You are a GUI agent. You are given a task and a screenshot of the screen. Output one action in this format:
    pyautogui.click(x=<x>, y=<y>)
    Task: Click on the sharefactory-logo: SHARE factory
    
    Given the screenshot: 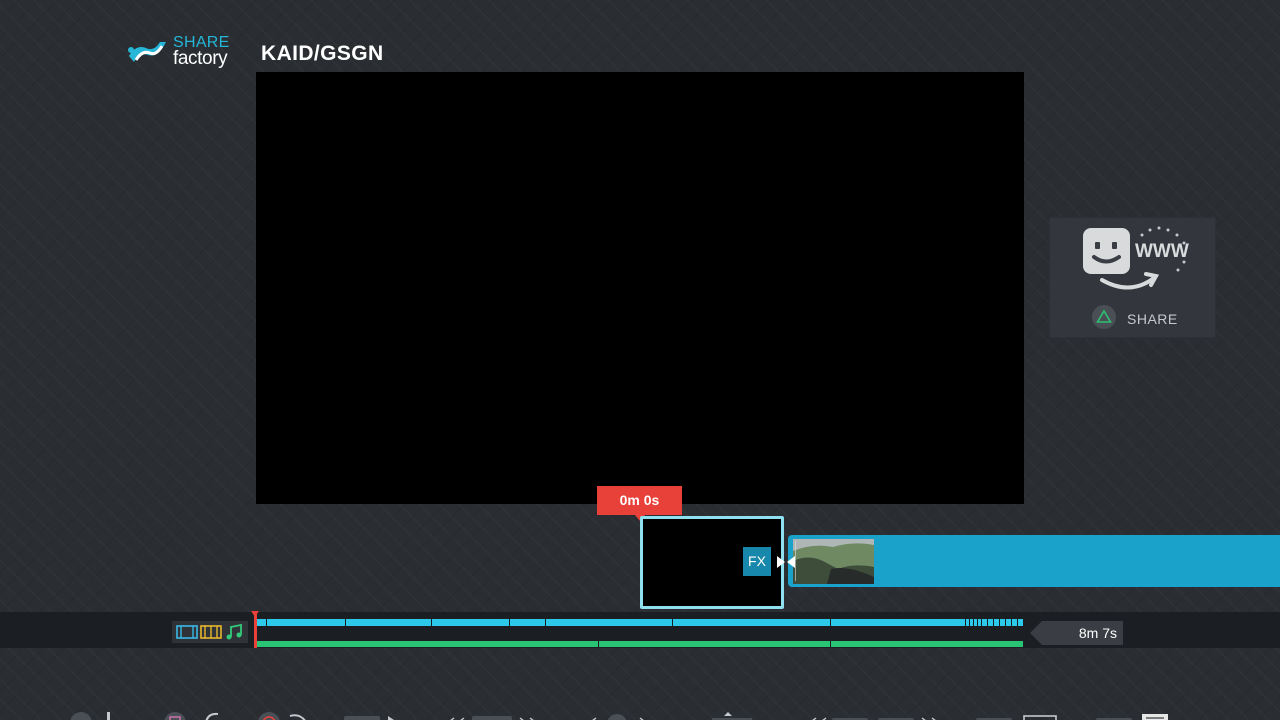 What is the action you would take?
    pyautogui.click(x=182, y=52)
    